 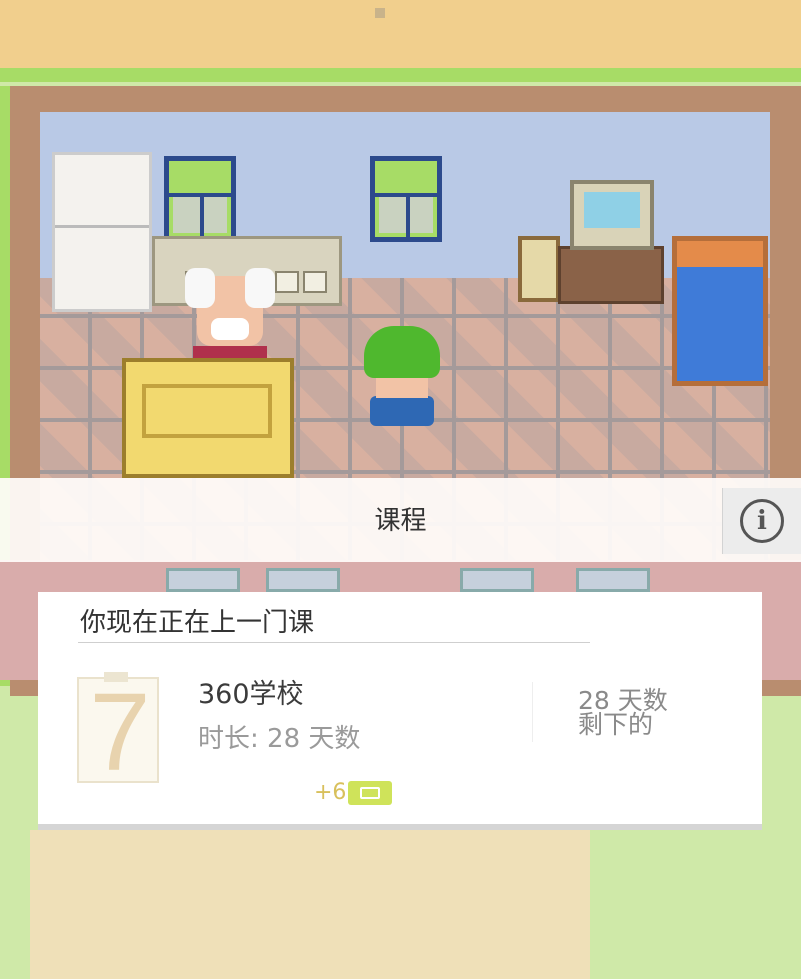 I want to click on reward-amount: +6, so click(x=330, y=792).